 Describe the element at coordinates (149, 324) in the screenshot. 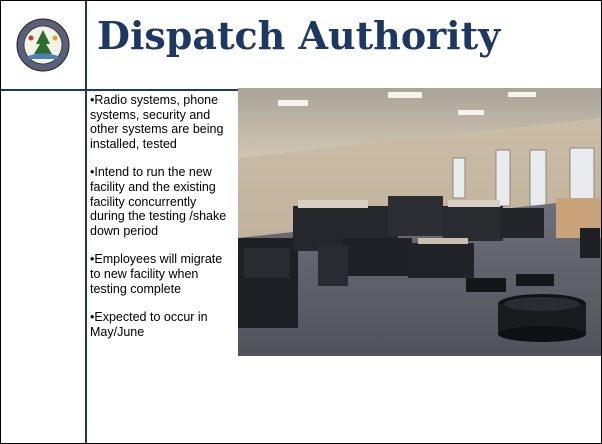

I see `bullet-item: •Expected to occur in May/June` at that location.